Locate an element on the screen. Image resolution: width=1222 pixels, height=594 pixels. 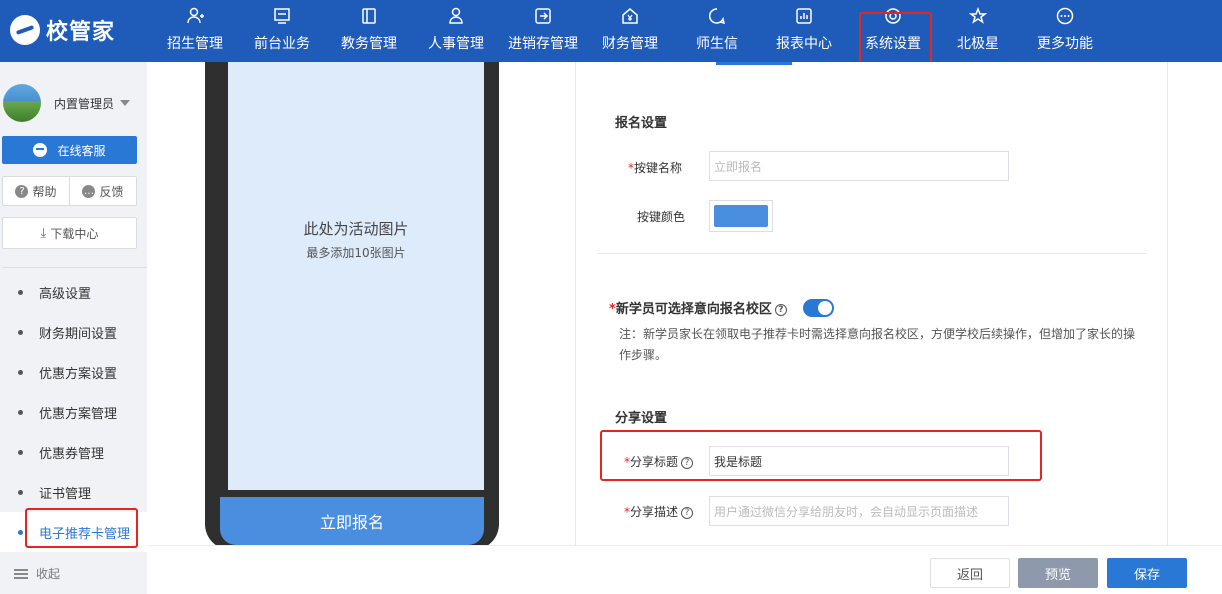
nav-item-admissions: 招生管理 is located at coordinates (195, 31).